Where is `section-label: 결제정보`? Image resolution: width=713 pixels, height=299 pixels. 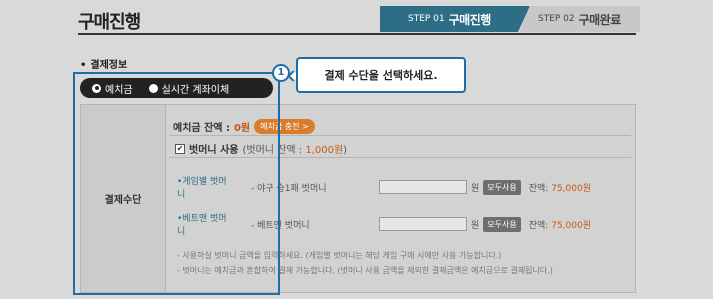 section-label: 결제정보 is located at coordinates (103, 63).